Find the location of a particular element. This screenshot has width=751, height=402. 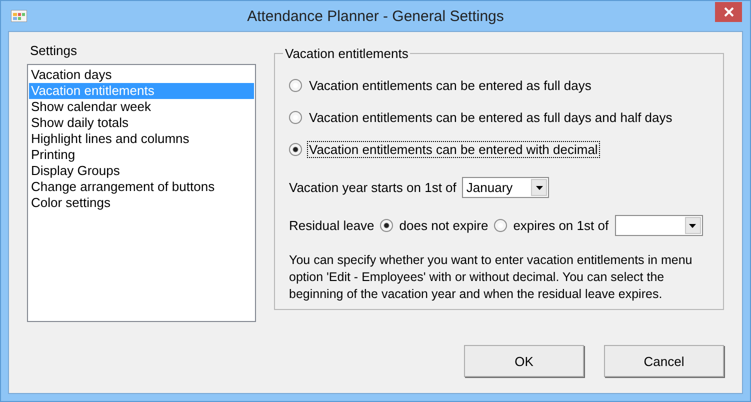

settings-item: Vacation days is located at coordinates (141, 75).